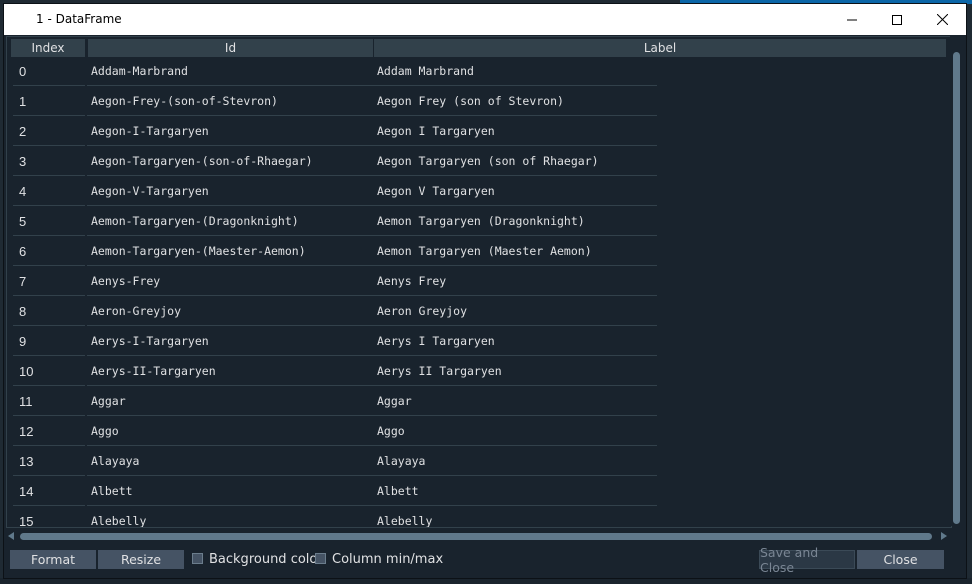  I want to click on horizontal-scrollbar, so click(478, 536).